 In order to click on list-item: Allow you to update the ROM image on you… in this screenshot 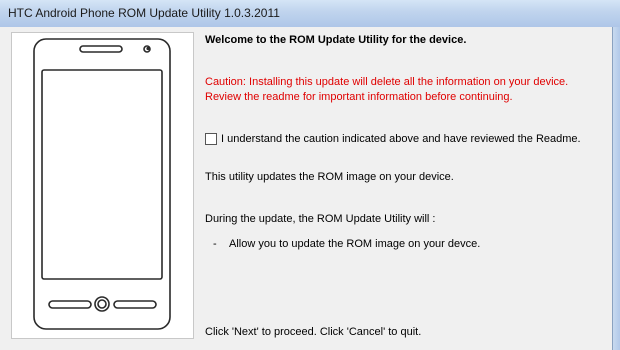, I will do `click(355, 244)`.